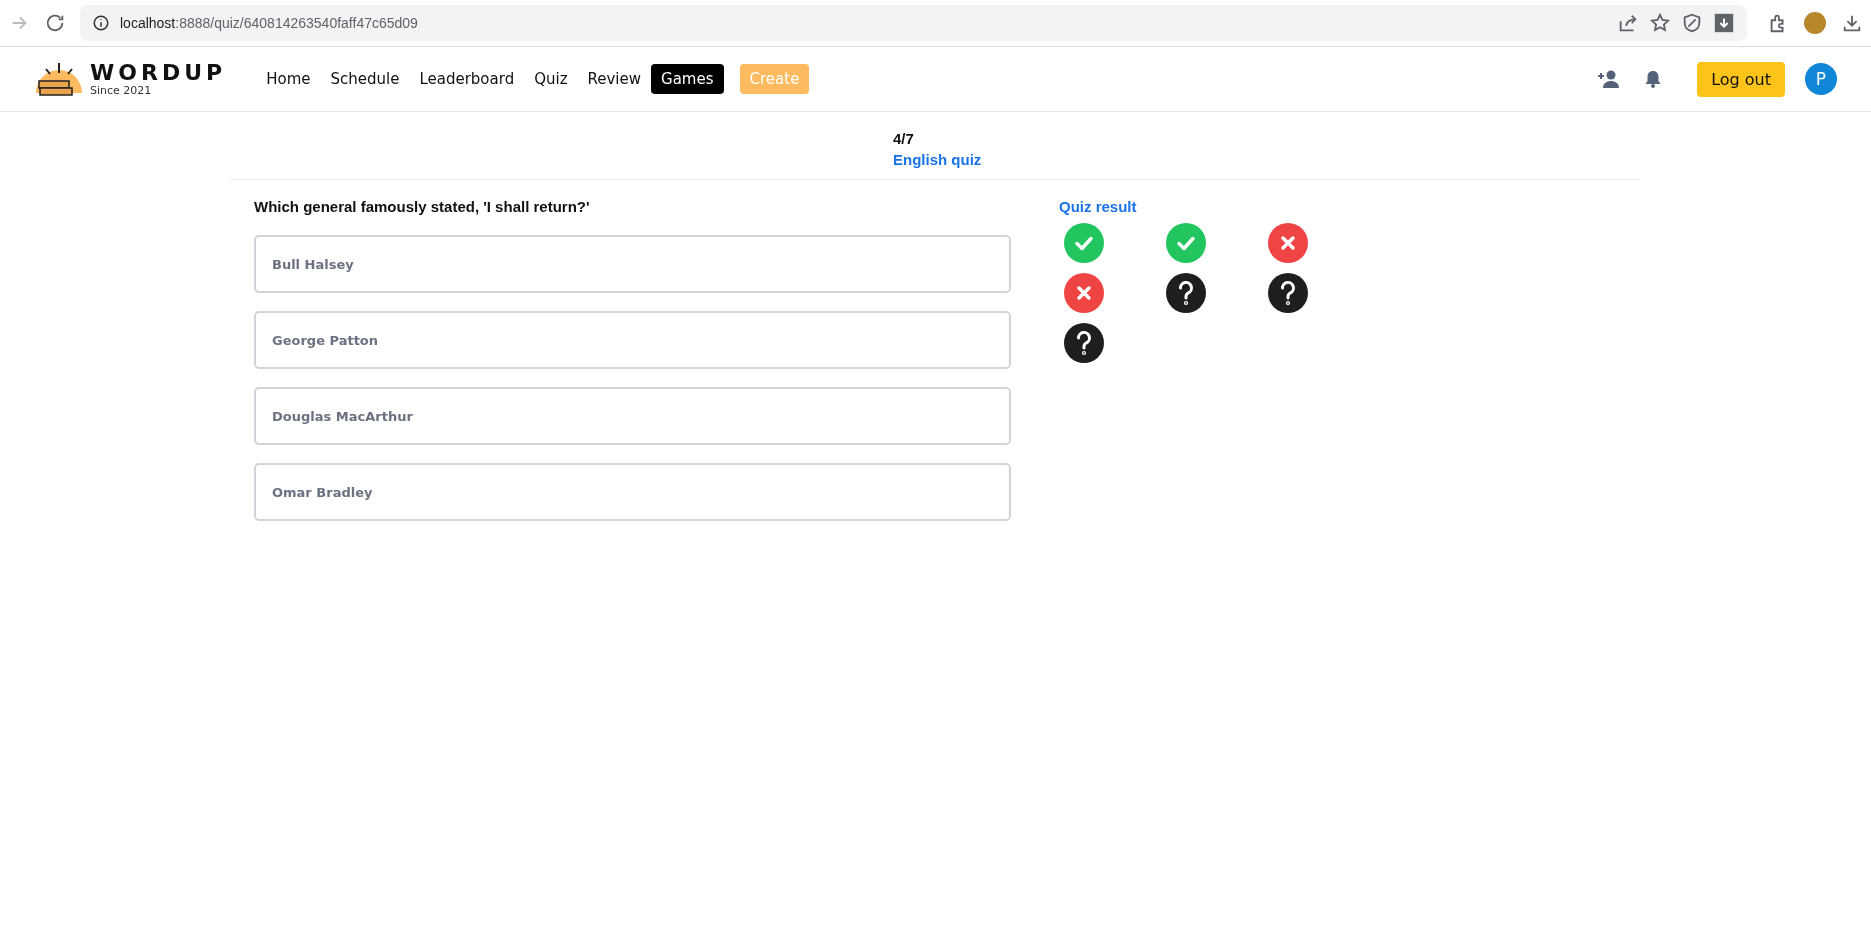  What do you see at coordinates (614, 79) in the screenshot?
I see `nav-link: Review` at bounding box center [614, 79].